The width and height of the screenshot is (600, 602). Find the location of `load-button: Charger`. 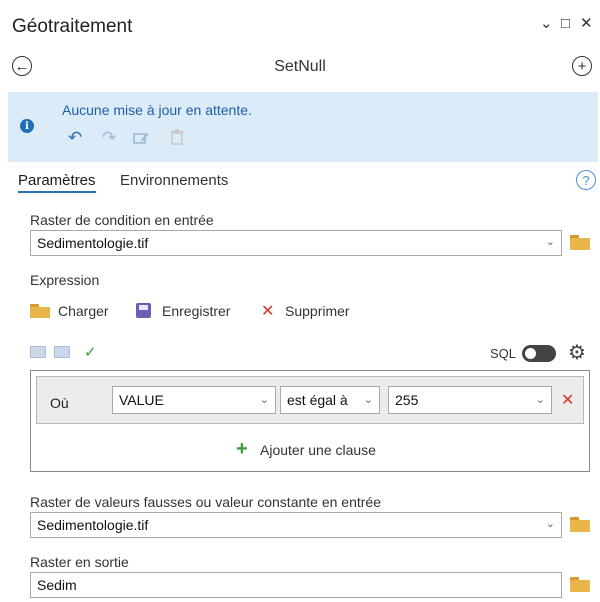

load-button: Charger is located at coordinates (83, 311).